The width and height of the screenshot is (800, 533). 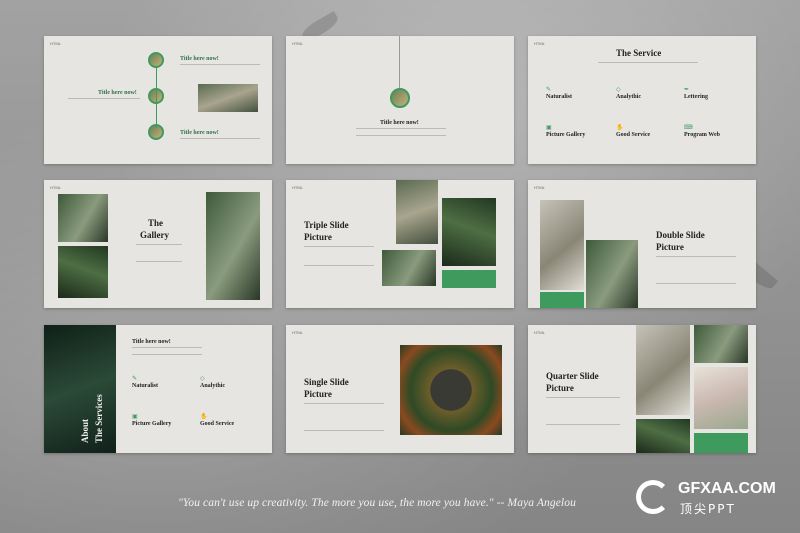 What do you see at coordinates (687, 90) in the screenshot?
I see `pen-icon: ✒` at bounding box center [687, 90].